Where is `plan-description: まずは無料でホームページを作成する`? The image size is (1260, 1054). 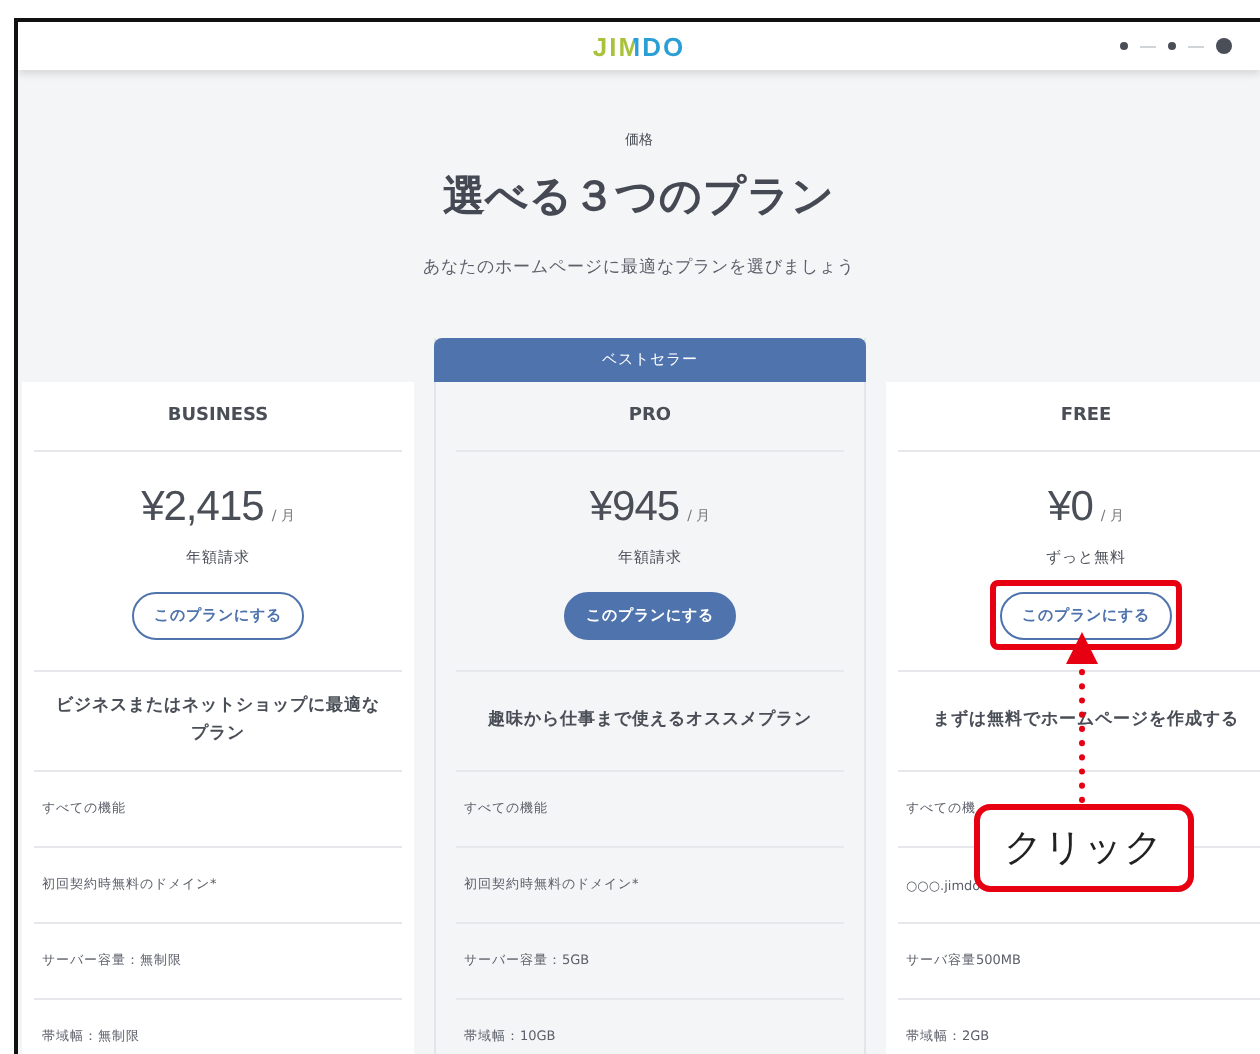 plan-description: まずは無料でホームページを作成する is located at coordinates (1079, 722).